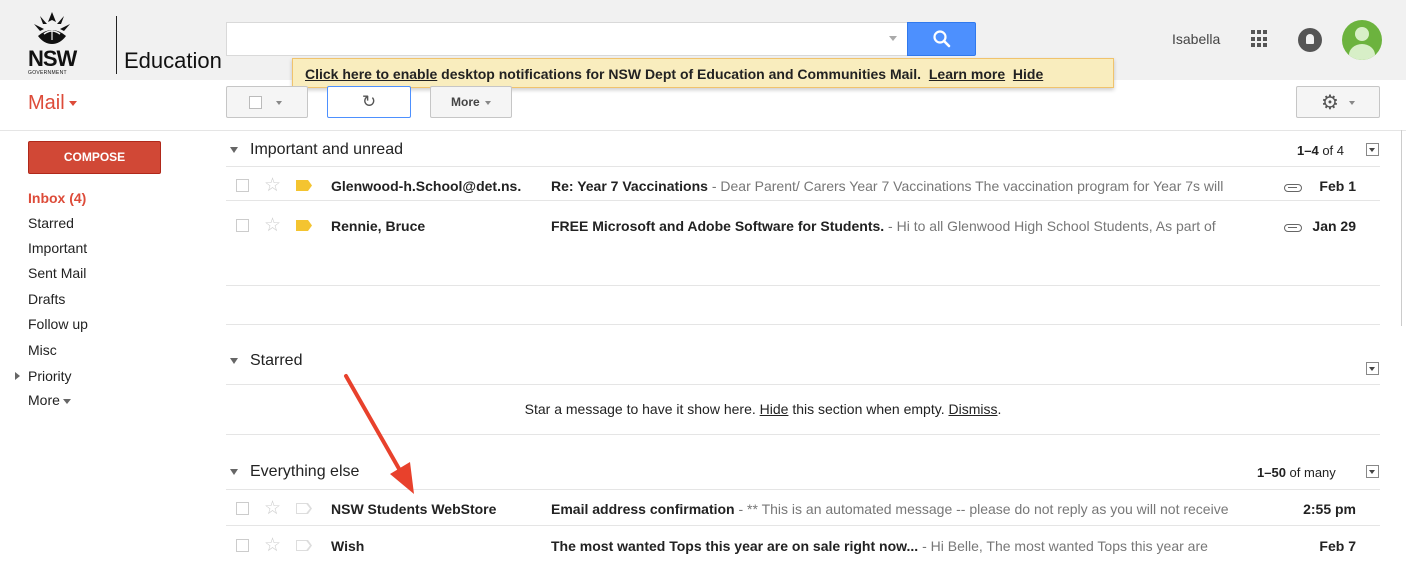 The height and width of the screenshot is (562, 1406). Describe the element at coordinates (1331, 150) in the screenshot. I see `count-suffix: of 4` at that location.